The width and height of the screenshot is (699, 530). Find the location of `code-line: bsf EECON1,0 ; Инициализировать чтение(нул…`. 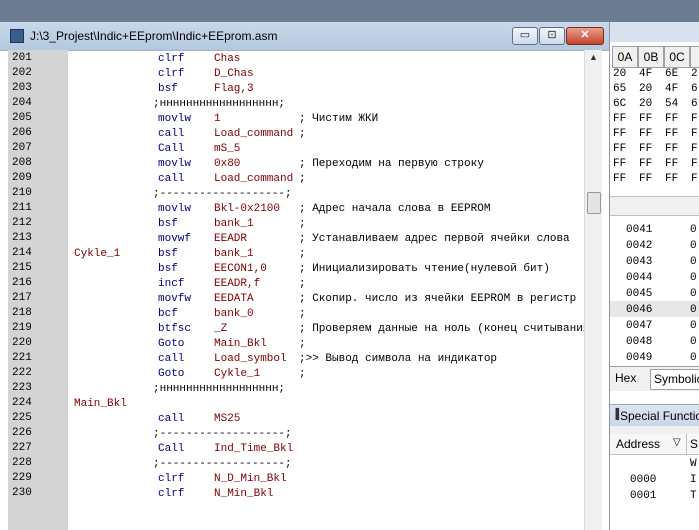

code-line: bsf EECON1,0 ; Инициализировать чтение(нул… is located at coordinates (326, 269).